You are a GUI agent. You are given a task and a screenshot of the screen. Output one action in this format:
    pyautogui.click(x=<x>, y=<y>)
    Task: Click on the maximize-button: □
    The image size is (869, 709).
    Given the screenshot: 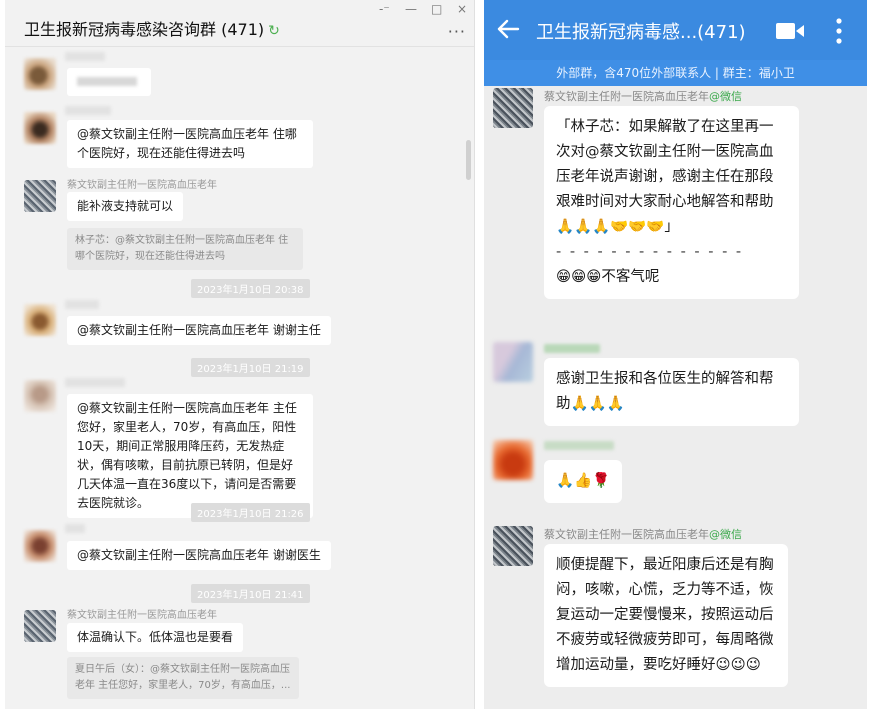 What is the action you would take?
    pyautogui.click(x=436, y=9)
    